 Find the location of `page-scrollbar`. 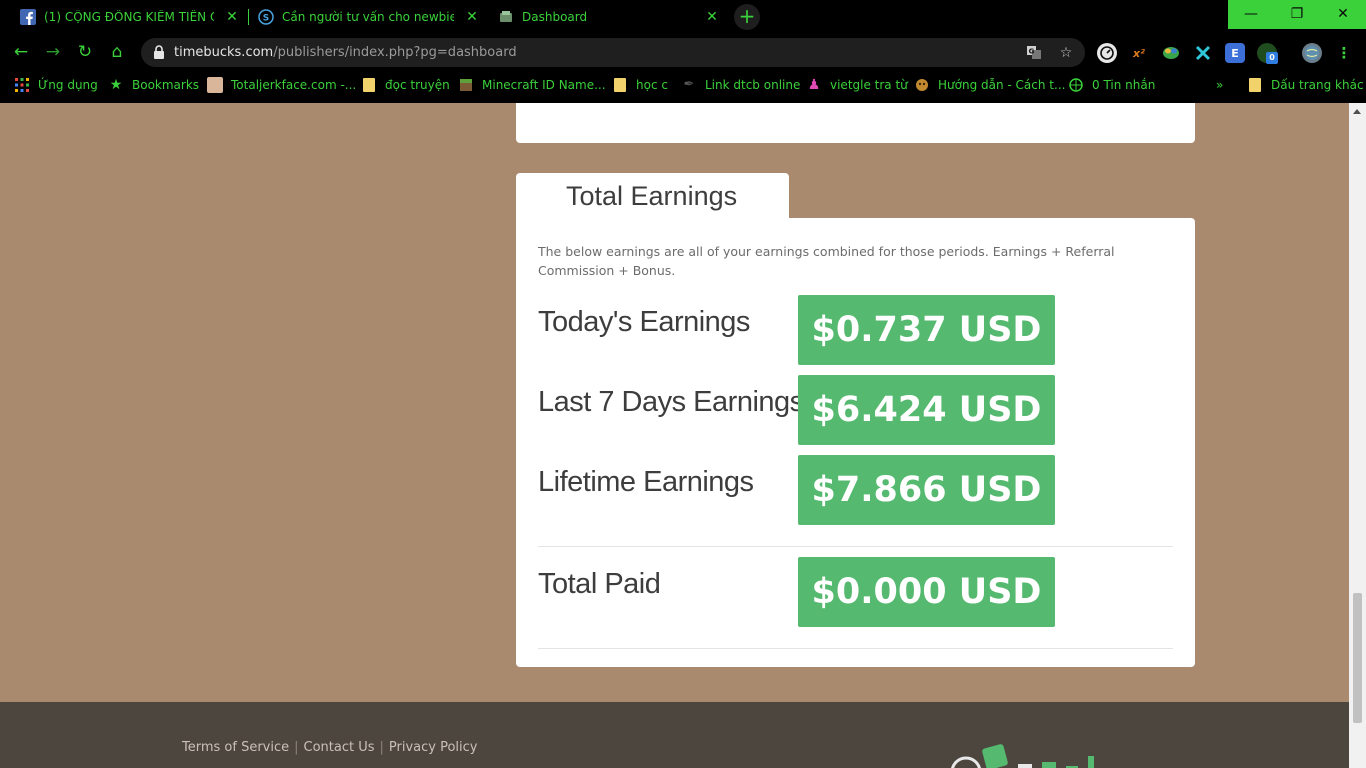

page-scrollbar is located at coordinates (1357, 435).